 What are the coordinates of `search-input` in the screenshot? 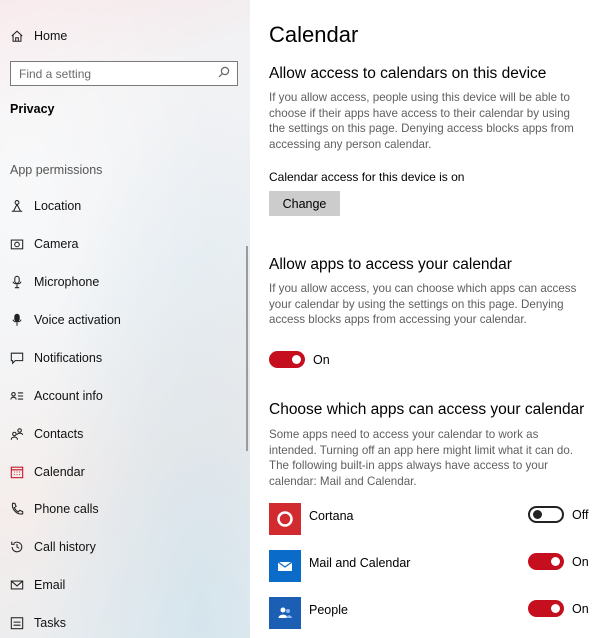 It's located at (114, 73).